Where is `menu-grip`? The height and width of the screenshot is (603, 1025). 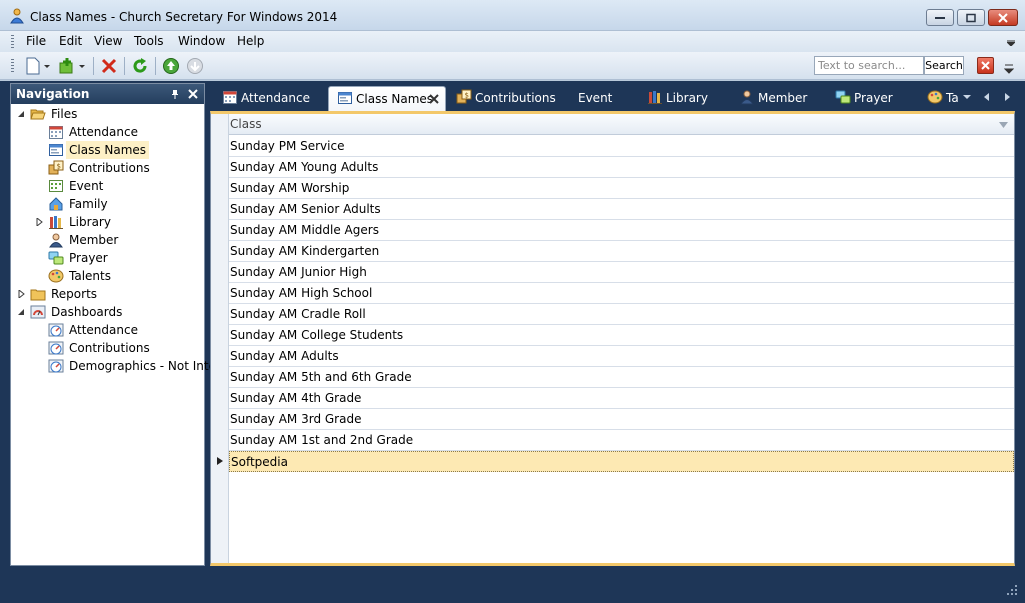
menu-grip is located at coordinates (12, 42).